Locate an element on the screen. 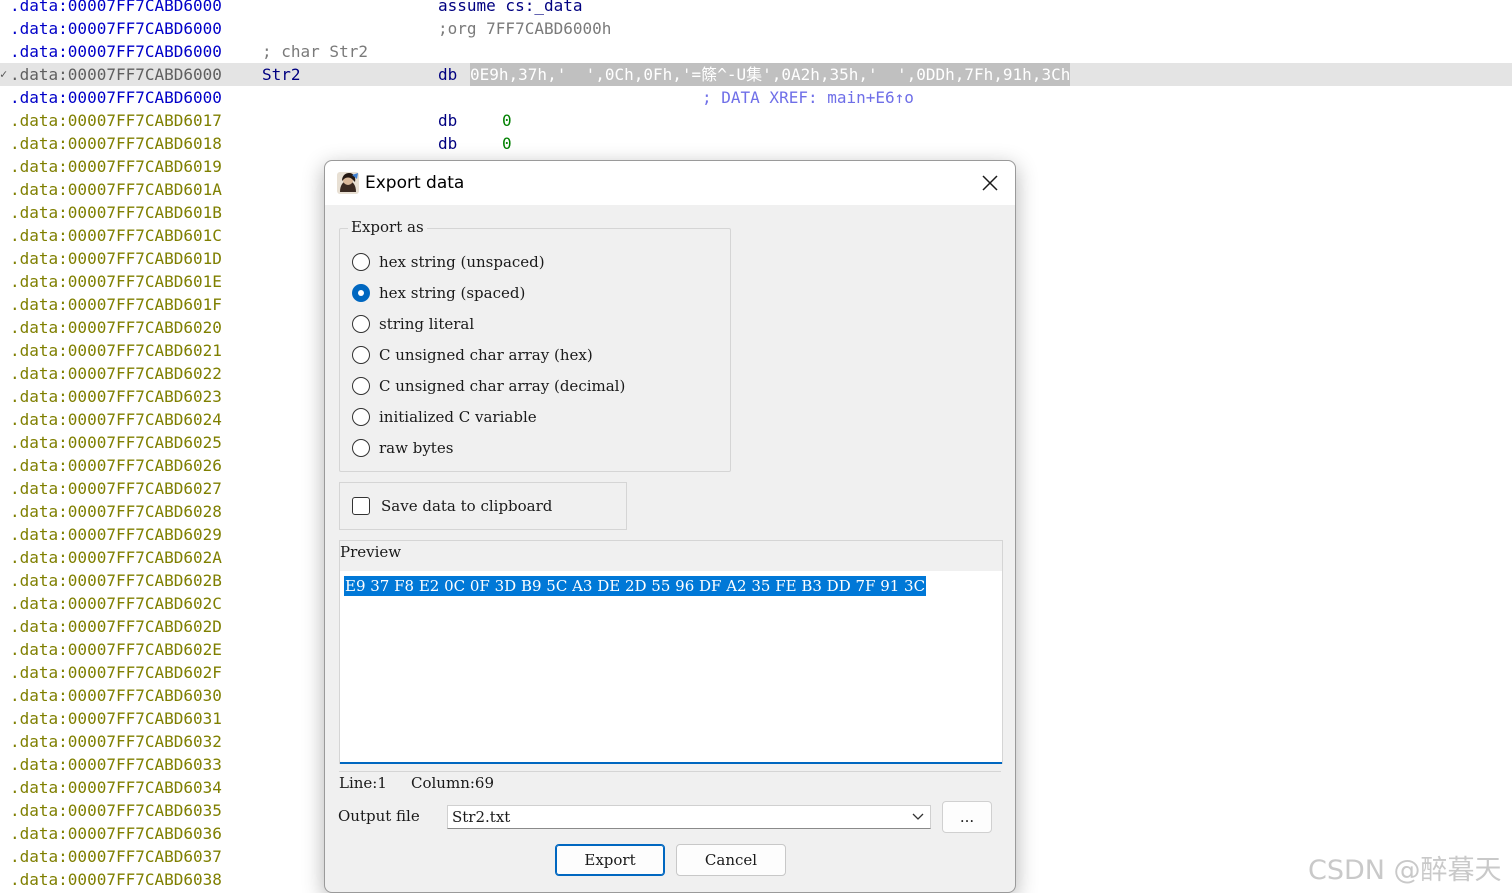  listing-line: .data:00007FF7CABD6018 db 0 is located at coordinates (756, 143).